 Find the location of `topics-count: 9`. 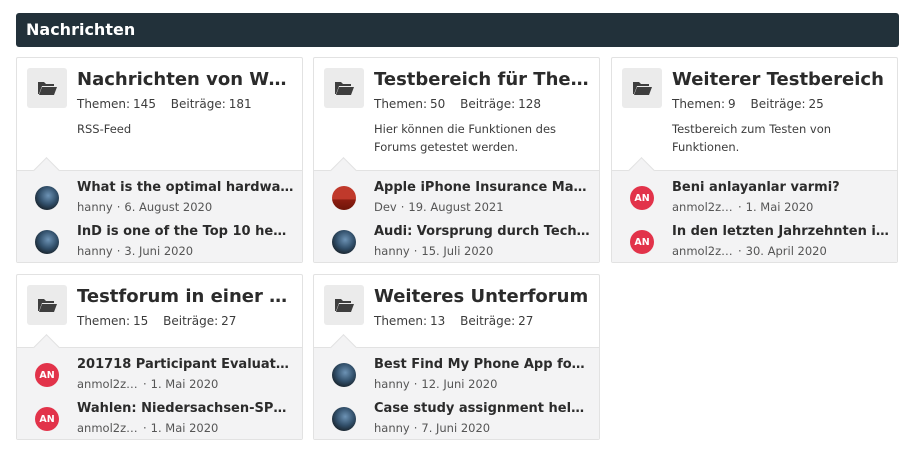

topics-count: 9 is located at coordinates (732, 104).